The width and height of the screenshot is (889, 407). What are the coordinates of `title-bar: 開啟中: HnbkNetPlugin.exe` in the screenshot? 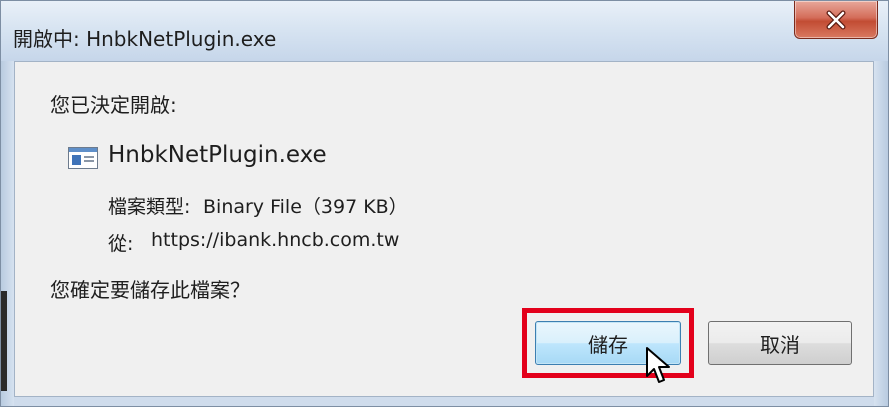 It's located at (444, 31).